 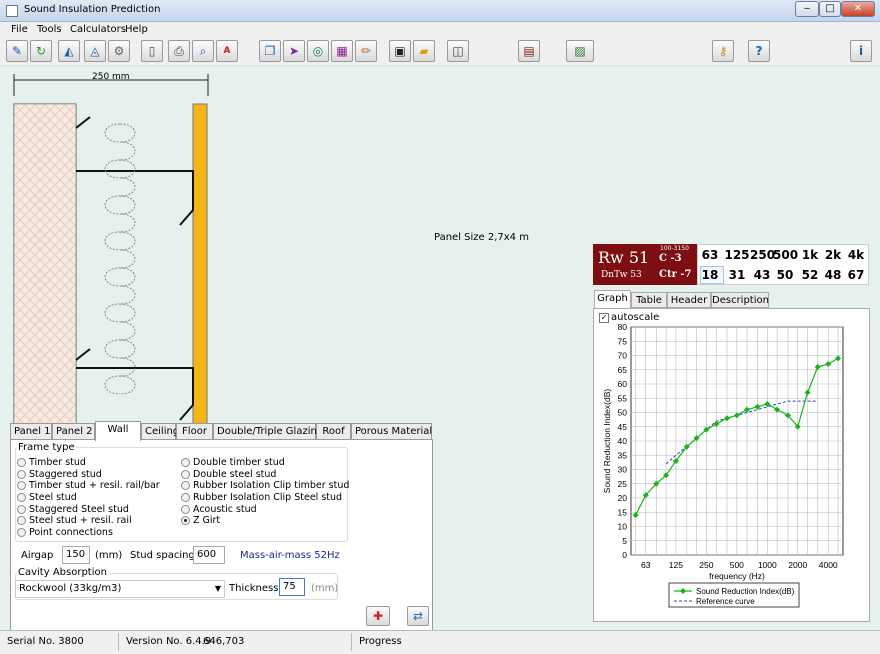 What do you see at coordinates (95, 51) in the screenshot?
I see `chart2-icon: ◬` at bounding box center [95, 51].